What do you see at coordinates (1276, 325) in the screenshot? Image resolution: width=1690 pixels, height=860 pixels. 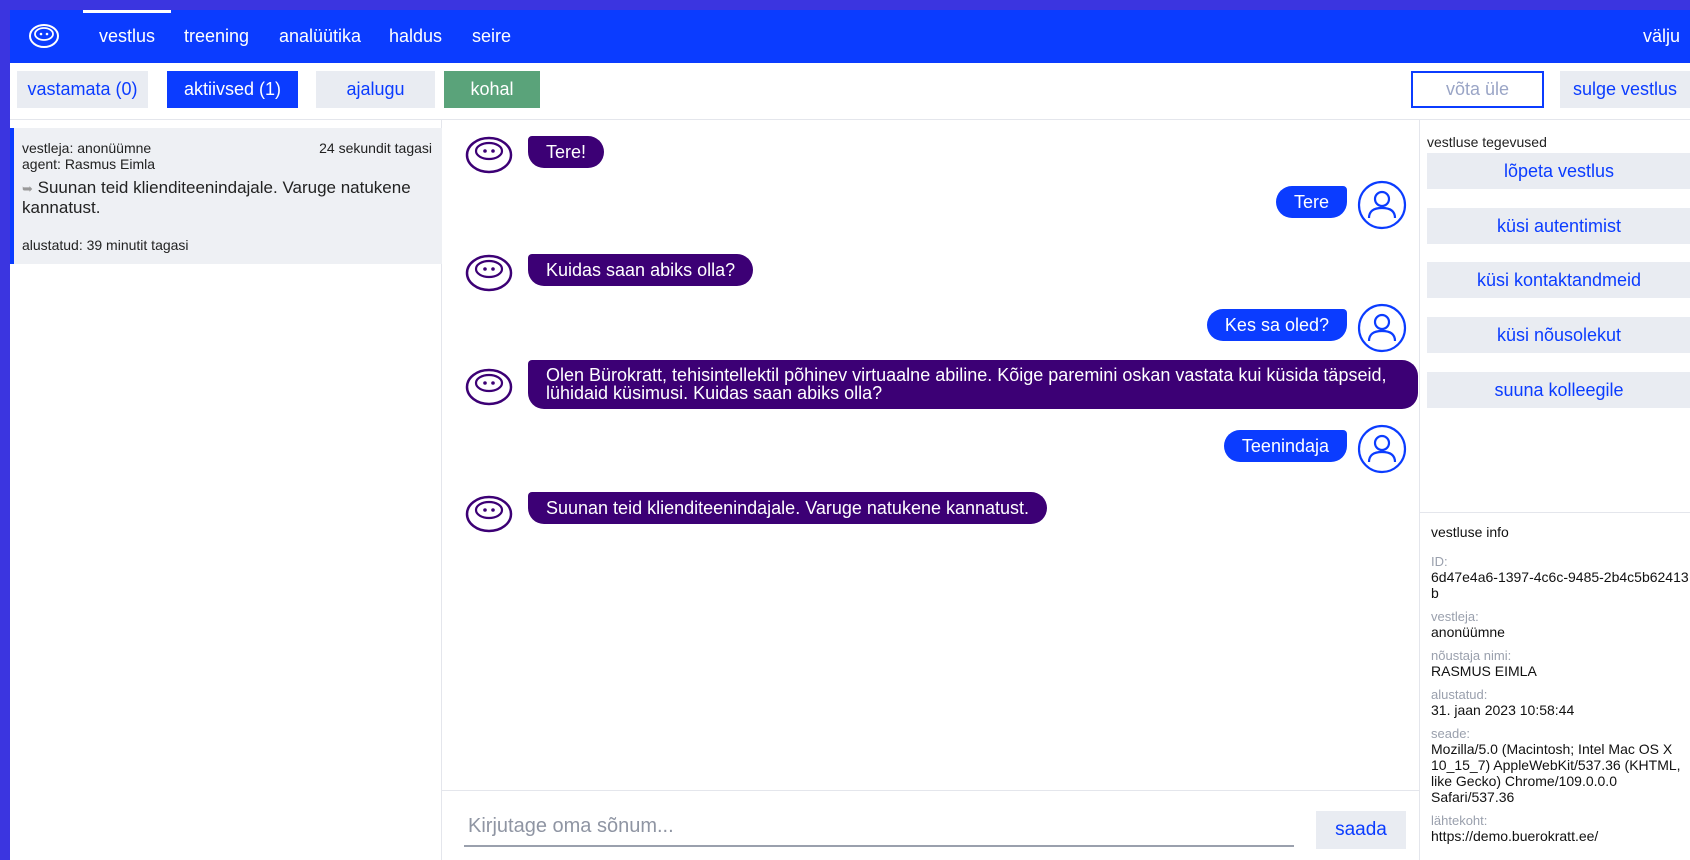 I see `user-message: Kes sa oled?` at bounding box center [1276, 325].